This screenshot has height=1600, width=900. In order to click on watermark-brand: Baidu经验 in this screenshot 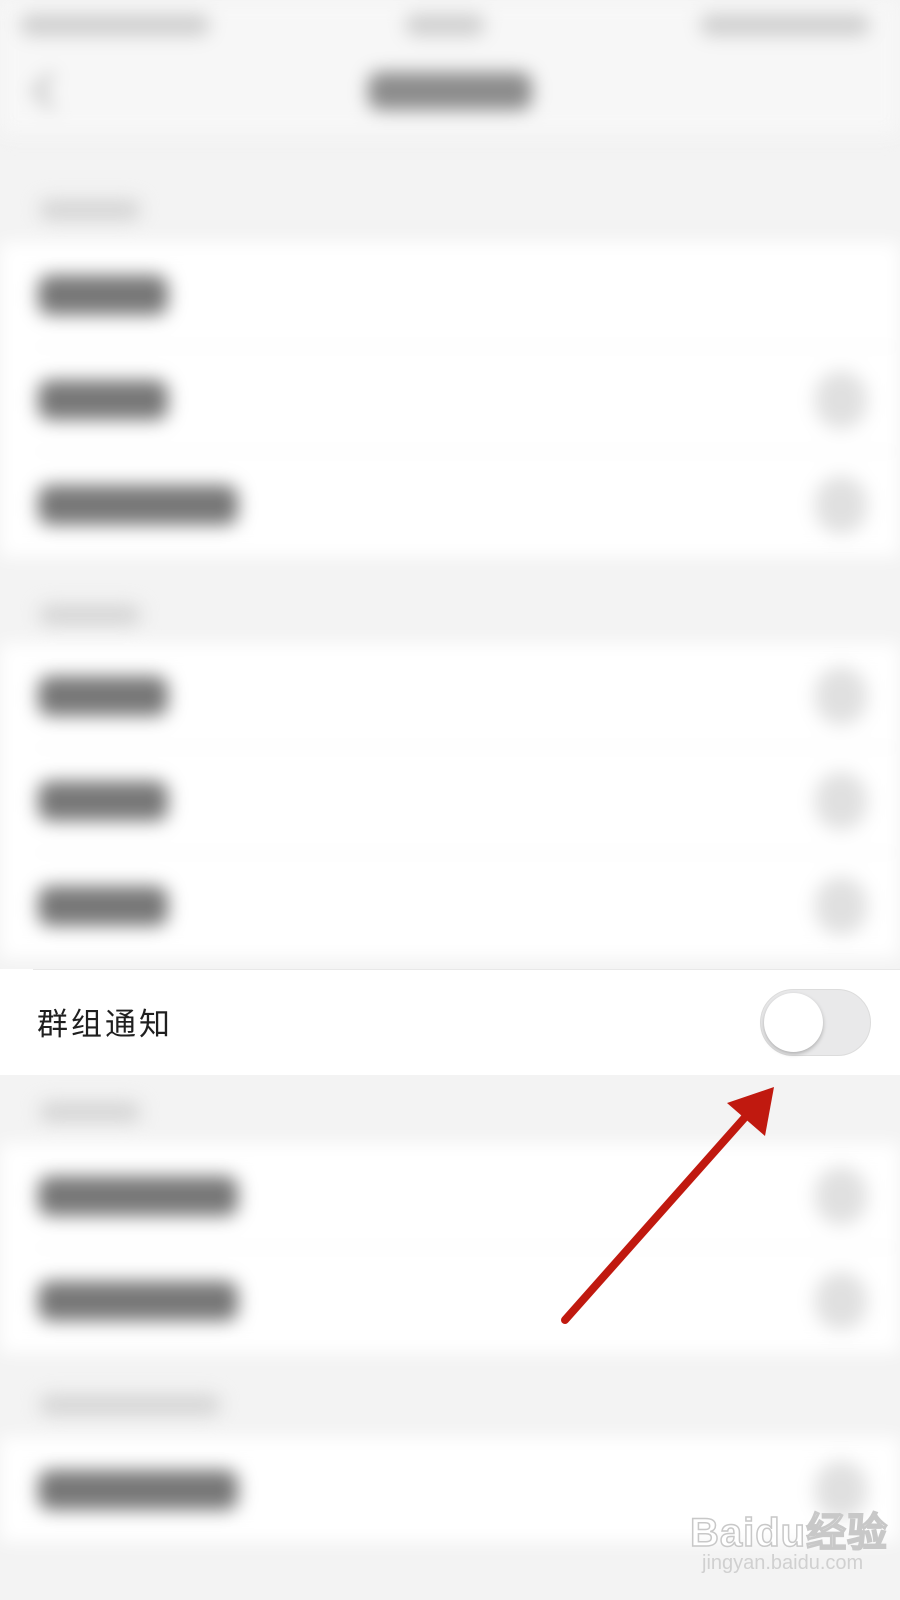, I will do `click(789, 1533)`.